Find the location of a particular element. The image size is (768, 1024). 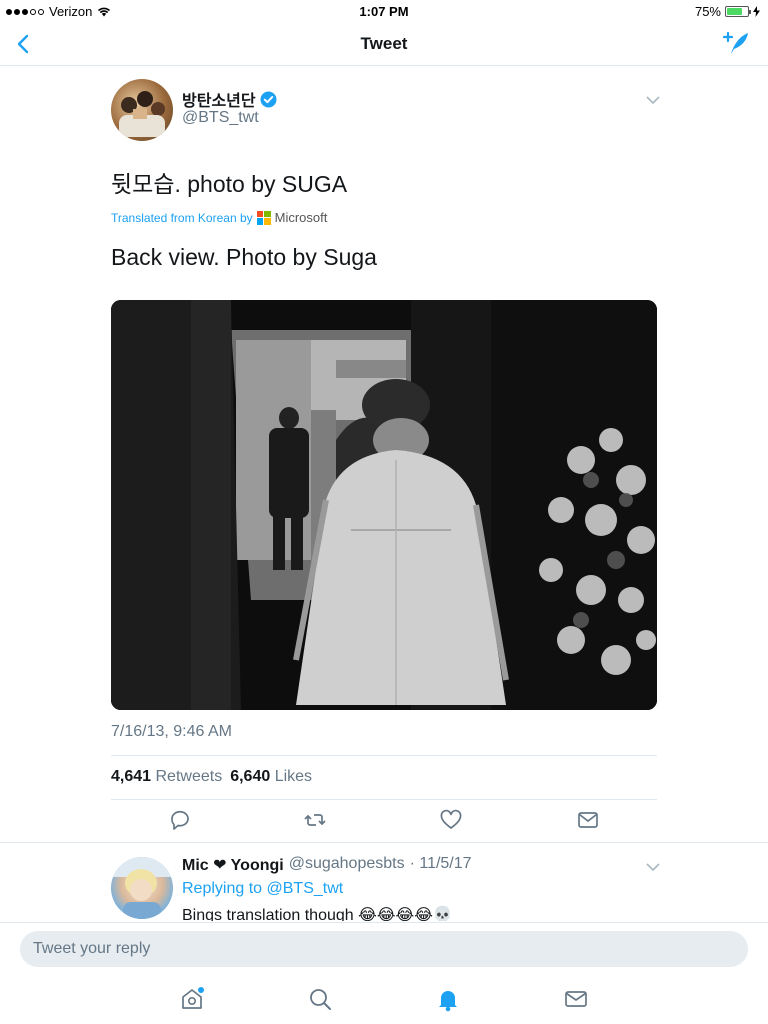

navigation-bar: Tweet is located at coordinates (384, 44).